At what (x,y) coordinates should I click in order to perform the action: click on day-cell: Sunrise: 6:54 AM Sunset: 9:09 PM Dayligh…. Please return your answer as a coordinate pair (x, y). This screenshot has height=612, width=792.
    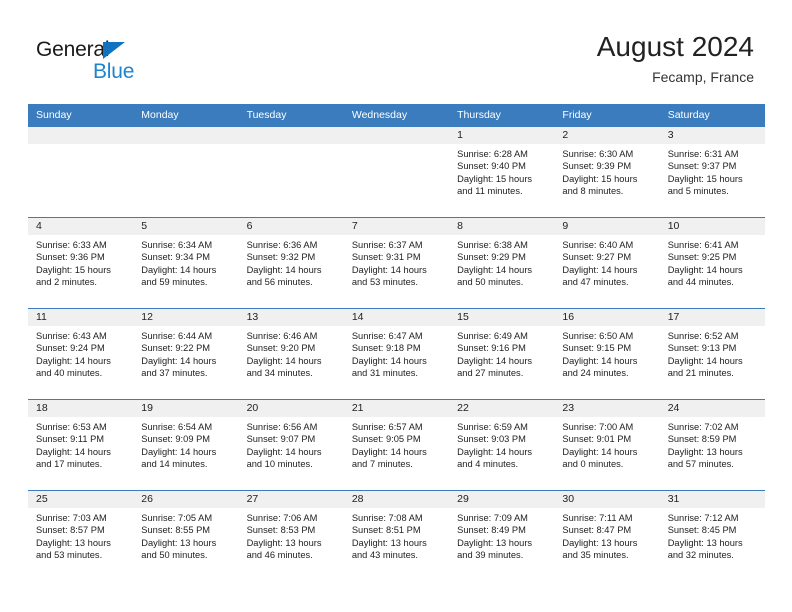
    Looking at the image, I should click on (185, 453).